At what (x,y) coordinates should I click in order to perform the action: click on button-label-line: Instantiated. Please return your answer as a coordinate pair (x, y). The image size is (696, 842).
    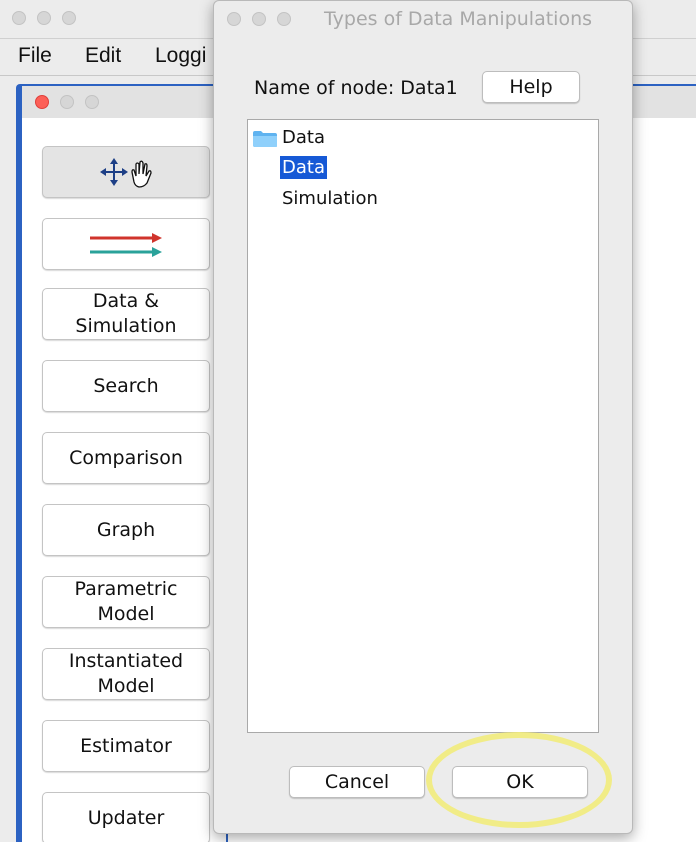
    Looking at the image, I should click on (126, 661).